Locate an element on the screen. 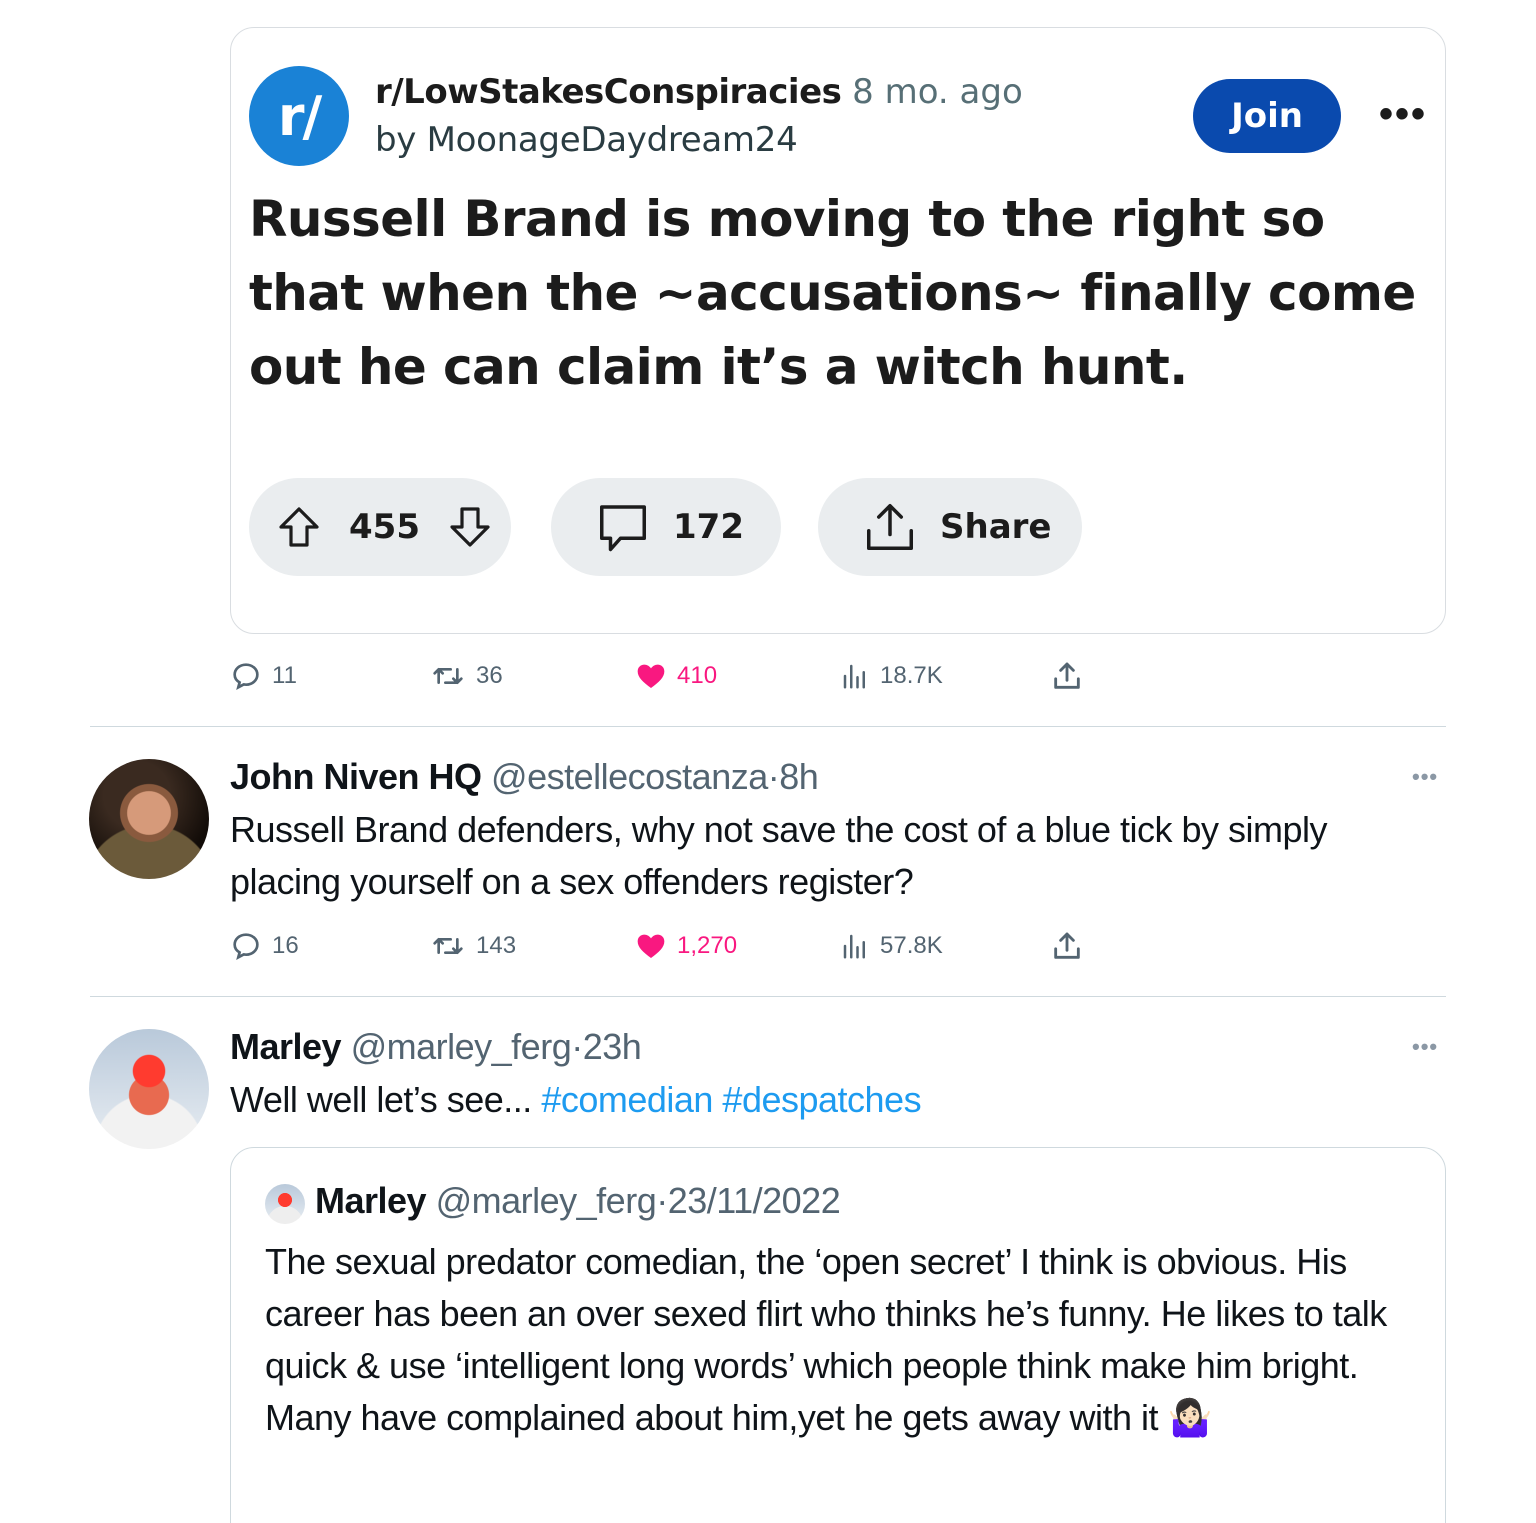  upvote-icon is located at coordinates (299, 527).